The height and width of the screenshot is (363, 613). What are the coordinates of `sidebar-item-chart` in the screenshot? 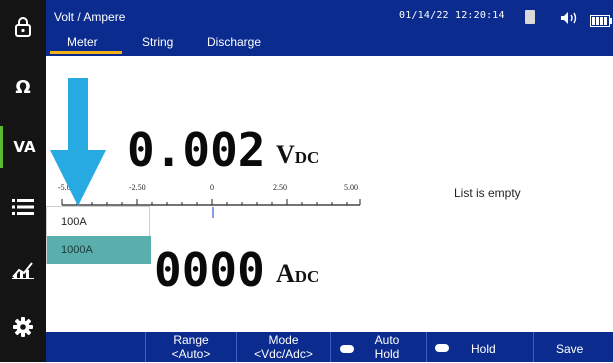 It's located at (23, 269).